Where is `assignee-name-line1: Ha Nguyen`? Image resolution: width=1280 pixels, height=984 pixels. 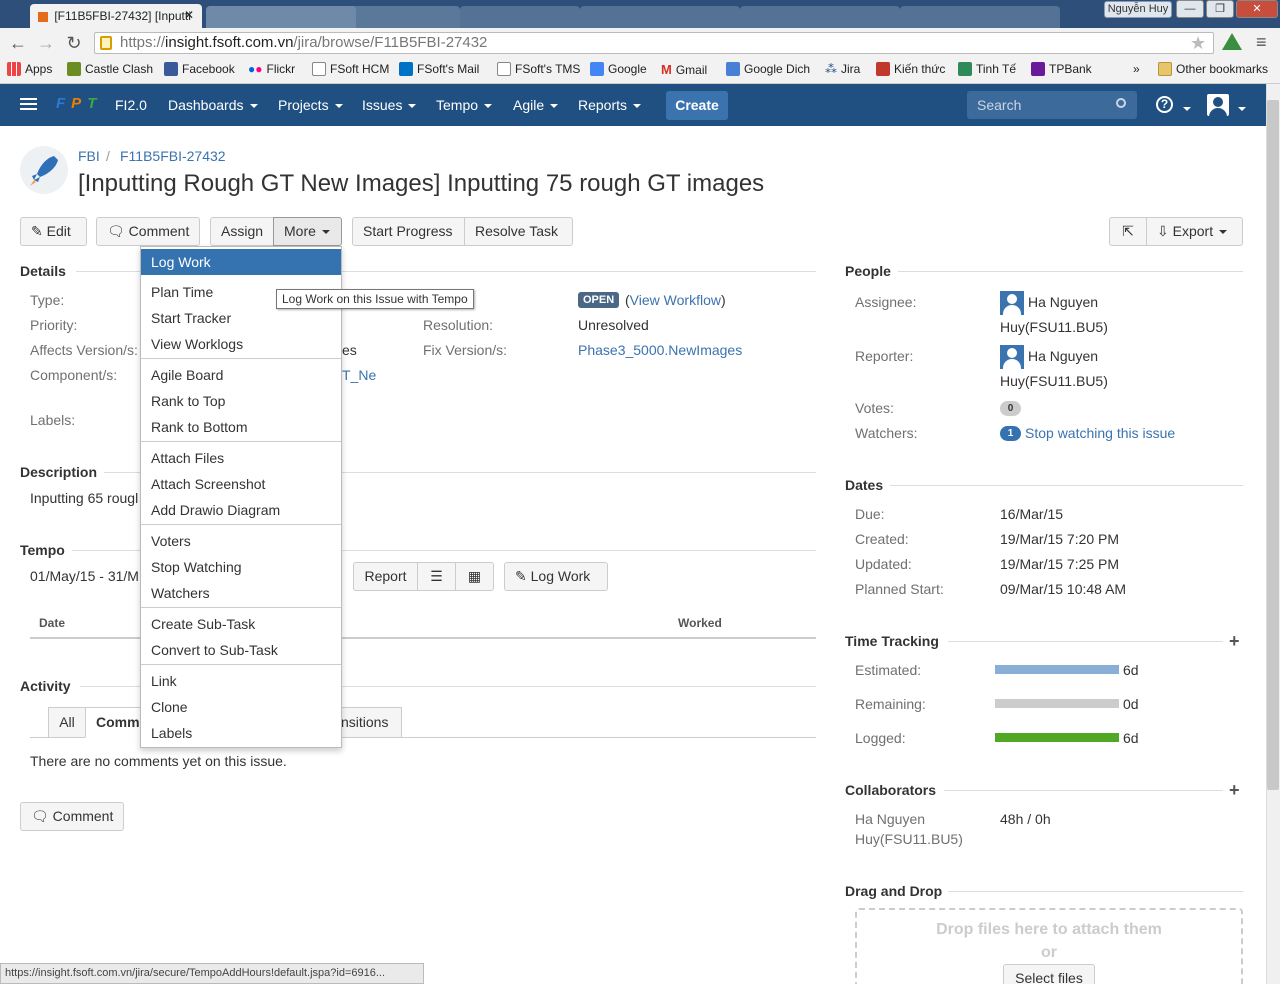
assignee-name-line1: Ha Nguyen is located at coordinates (1063, 302).